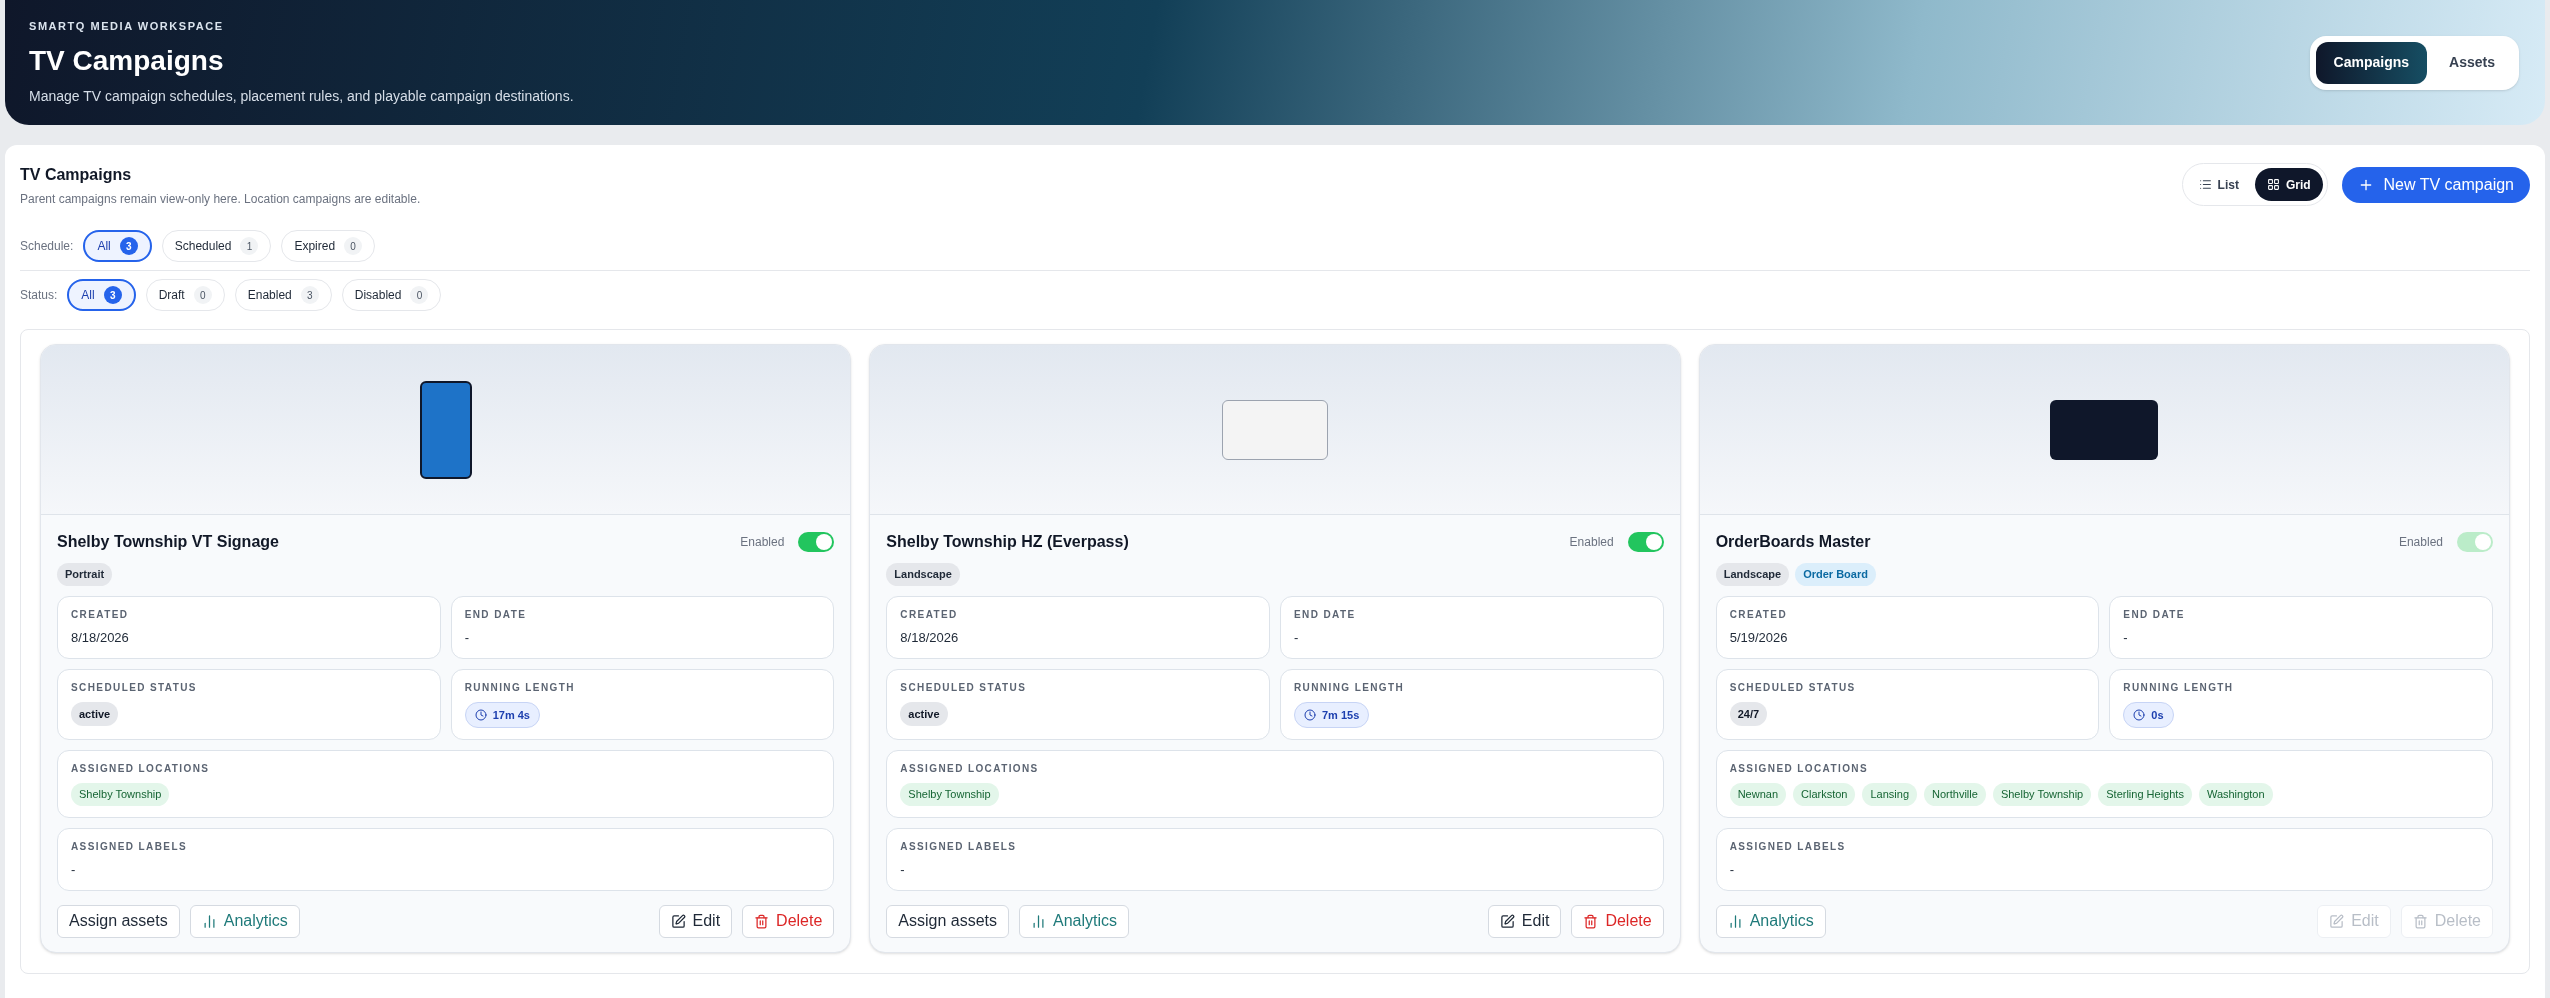 This screenshot has height=998, width=2550. Describe the element at coordinates (249, 246) in the screenshot. I see `count-badge: 1` at that location.